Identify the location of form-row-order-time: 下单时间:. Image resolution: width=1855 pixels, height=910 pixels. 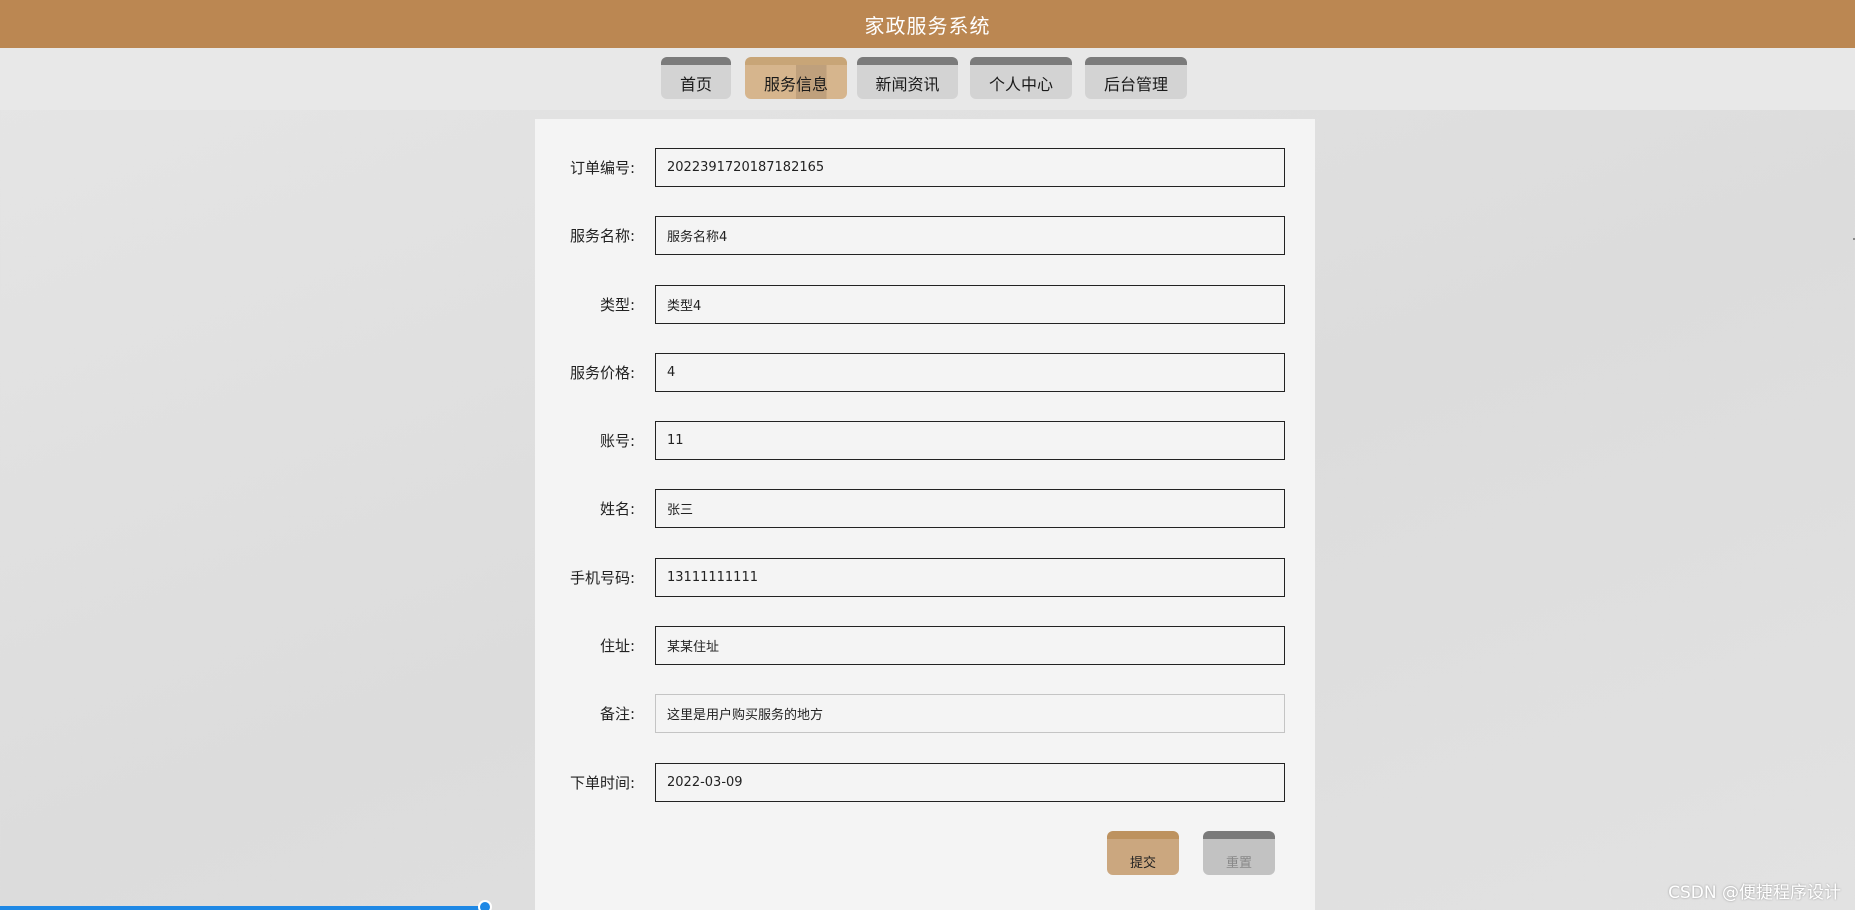
(925, 783).